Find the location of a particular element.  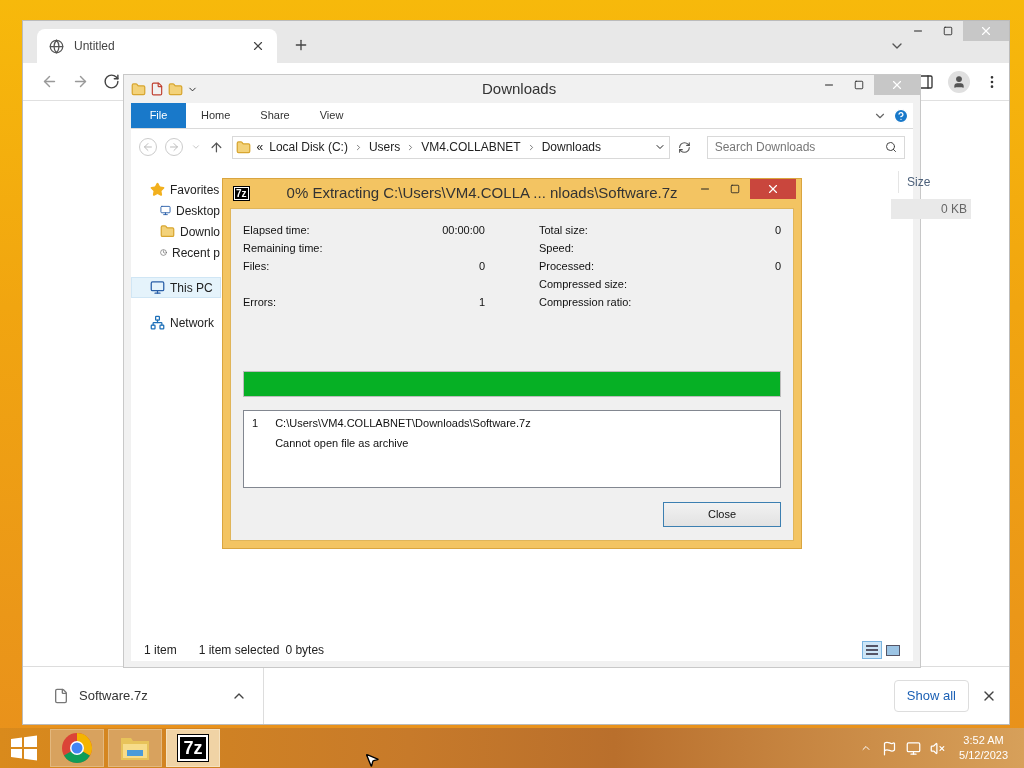

stat-label: Elapsed time: is located at coordinates (276, 230).